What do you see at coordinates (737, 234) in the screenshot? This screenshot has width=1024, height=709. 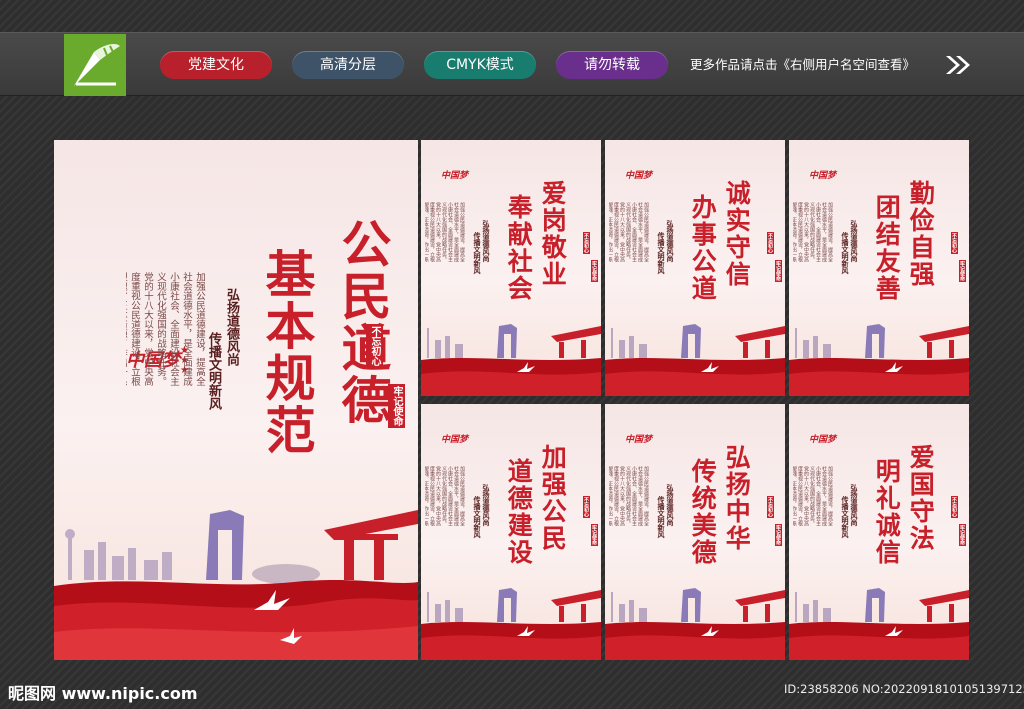 I see `poster-title-line1: 诚实守信` at bounding box center [737, 234].